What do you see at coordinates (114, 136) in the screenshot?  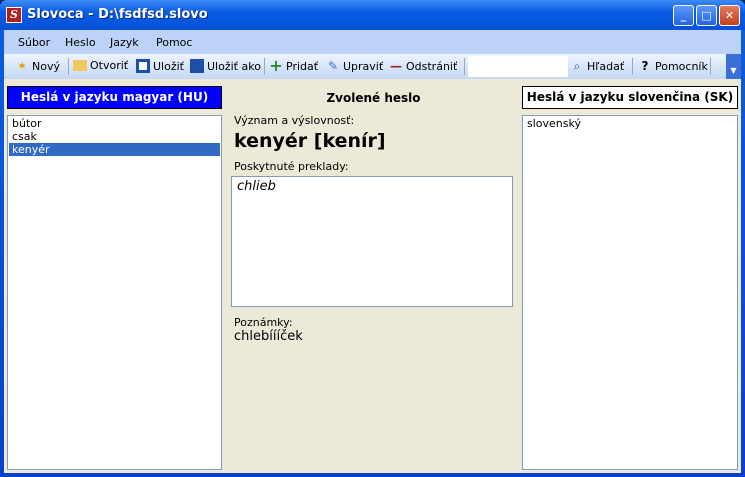 I see `list-item: csak` at bounding box center [114, 136].